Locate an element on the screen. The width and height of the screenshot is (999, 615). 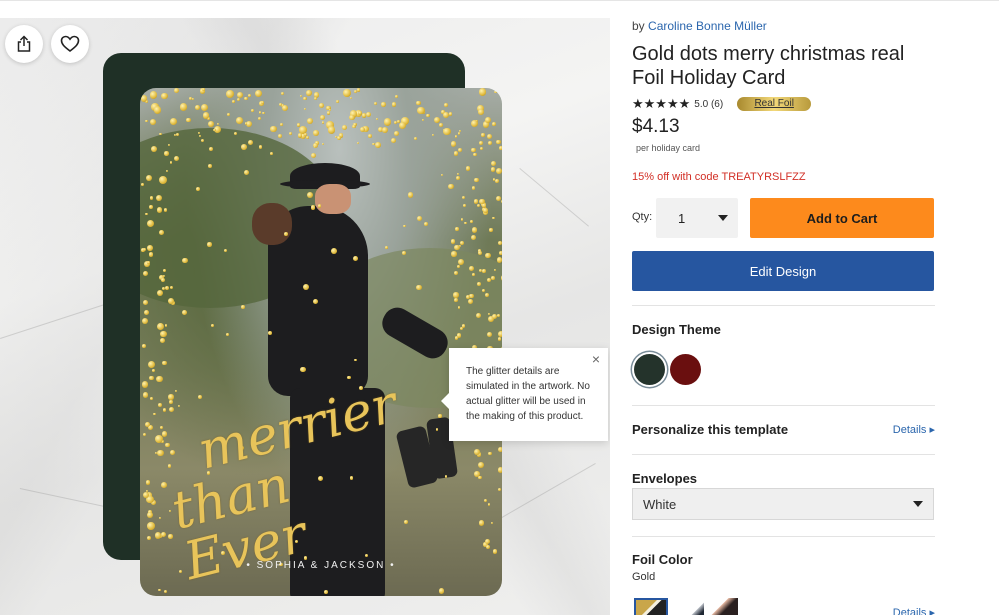
favorite-button is located at coordinates (70, 44).